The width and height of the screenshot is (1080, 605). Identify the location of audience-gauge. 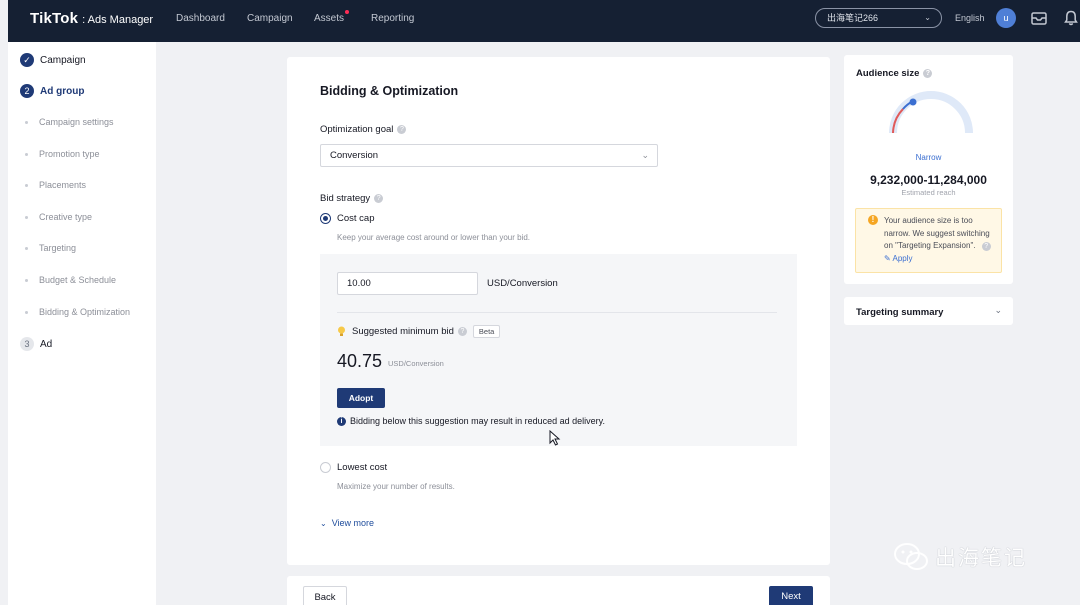
(931, 112).